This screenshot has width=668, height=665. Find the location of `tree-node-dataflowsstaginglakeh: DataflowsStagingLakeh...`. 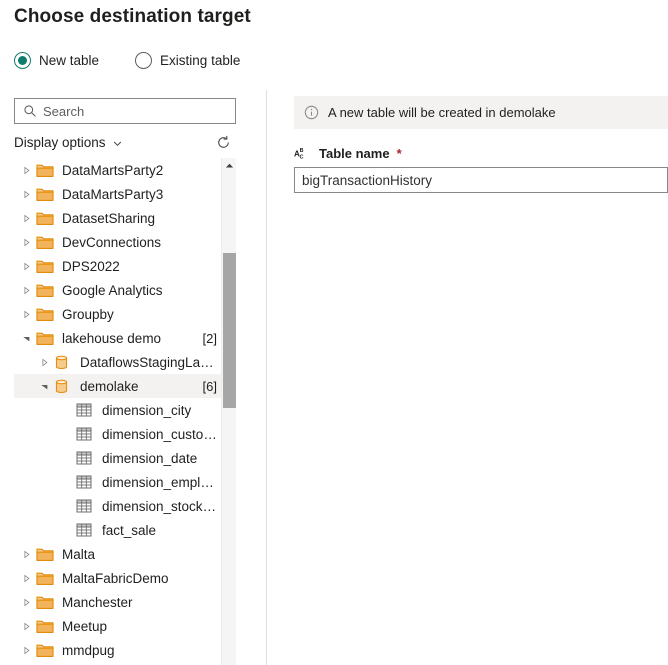

tree-node-dataflowsstaginglakeh: DataflowsStagingLakeh... is located at coordinates (117, 362).